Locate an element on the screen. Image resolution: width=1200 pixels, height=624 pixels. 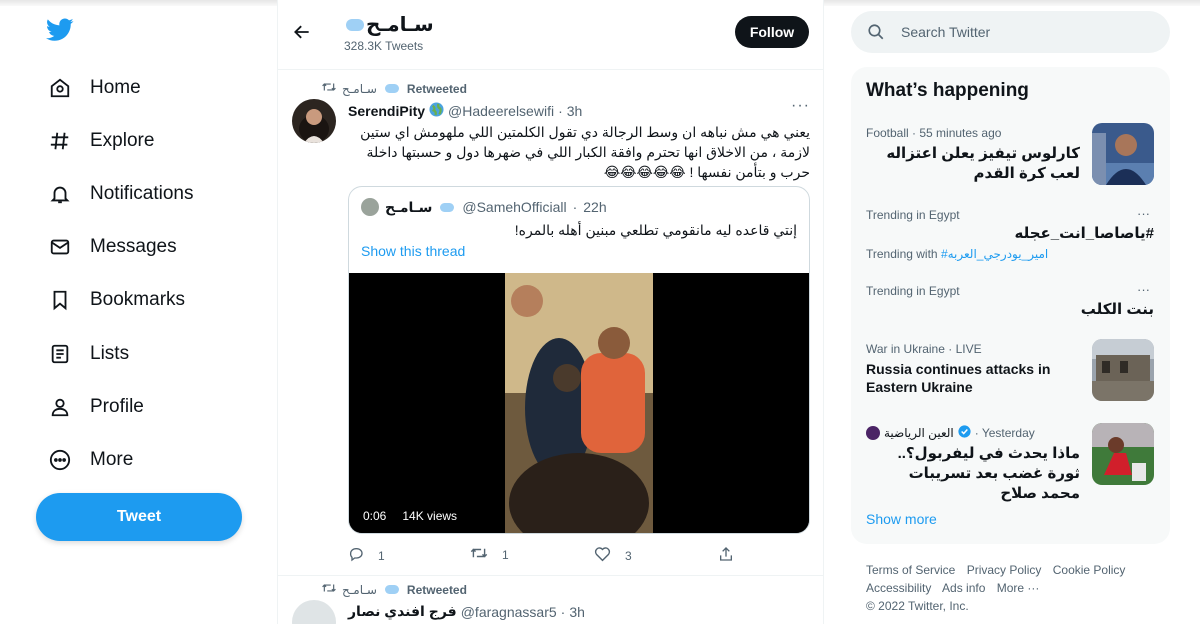
nav-messages-label: Messages is located at coordinates (133, 246).